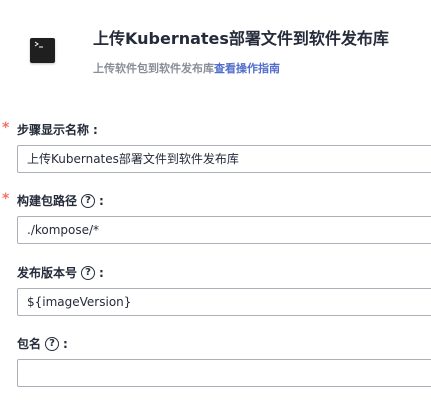 The width and height of the screenshot is (431, 413). I want to click on form-label-row: 发布版本号 ?:, so click(215, 273).